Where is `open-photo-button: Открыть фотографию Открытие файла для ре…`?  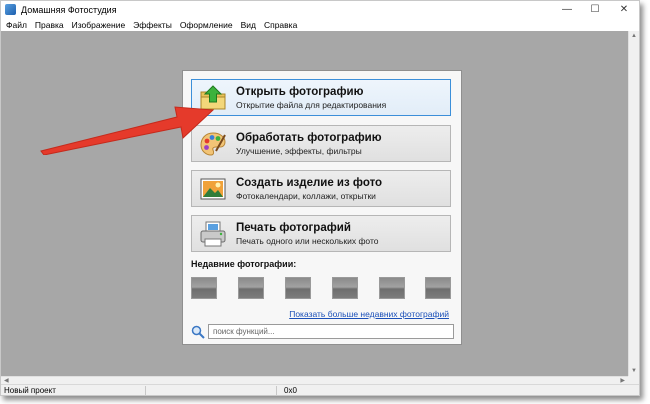
open-photo-button: Открыть фотографию Открытие файла для ре… is located at coordinates (321, 97).